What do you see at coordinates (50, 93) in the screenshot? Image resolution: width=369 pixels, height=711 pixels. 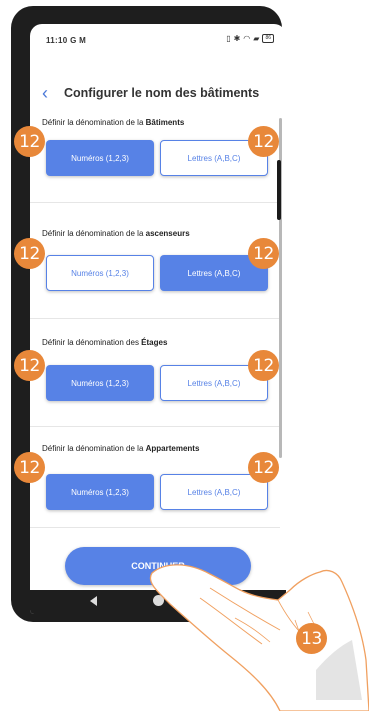 I see `chevron-left-icon: ‹` at bounding box center [50, 93].